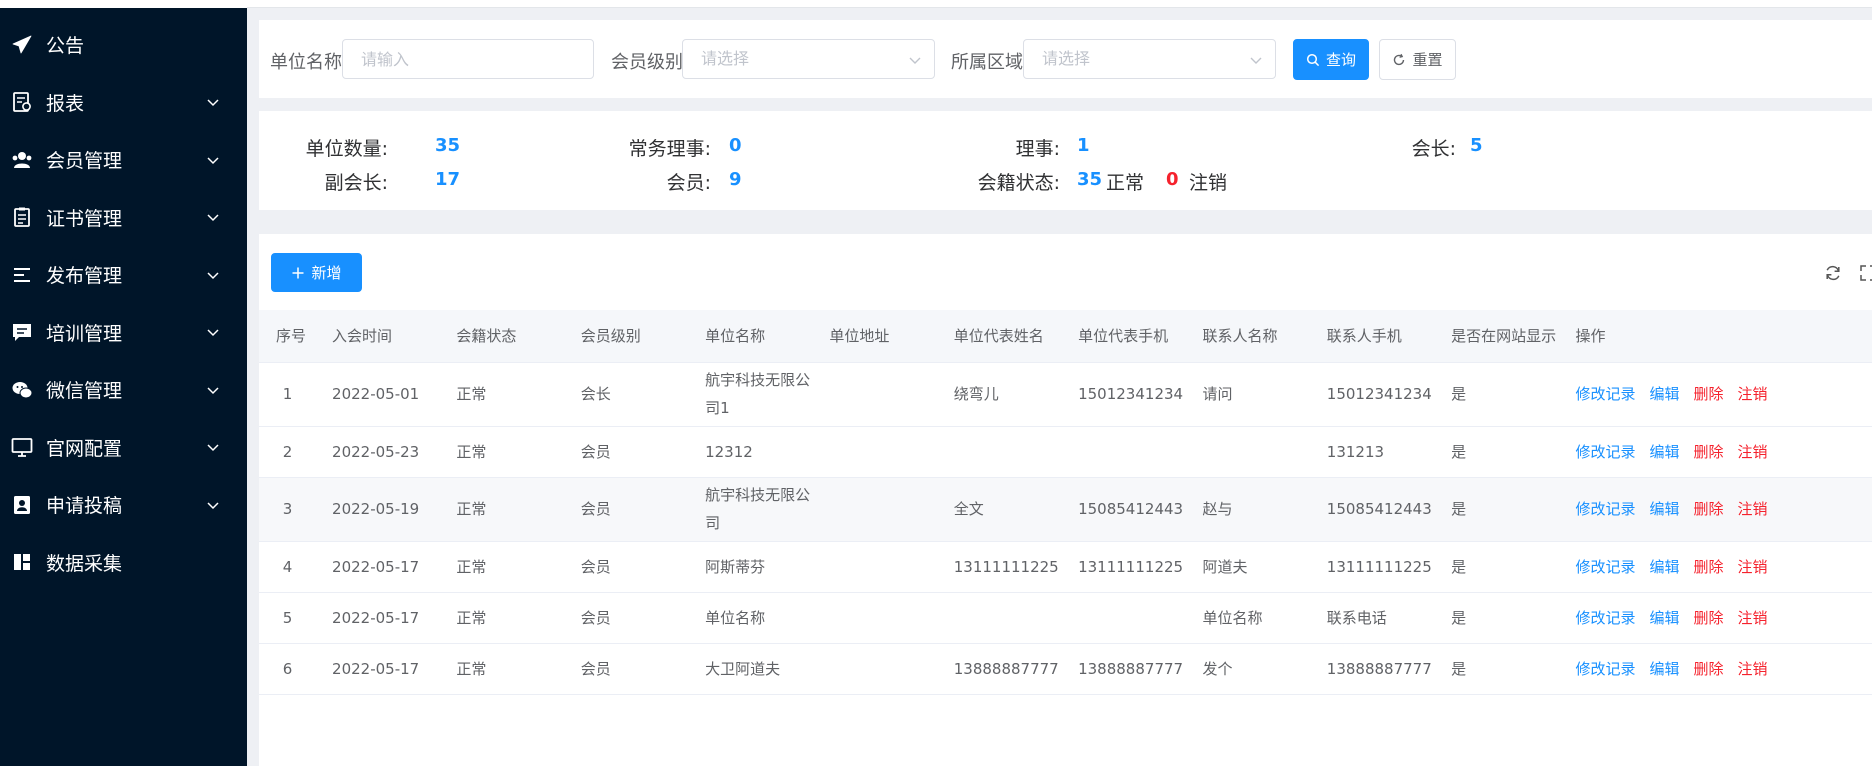 This screenshot has height=766, width=1872. What do you see at coordinates (378, 336) in the screenshot?
I see `column-header: 入会时间` at bounding box center [378, 336].